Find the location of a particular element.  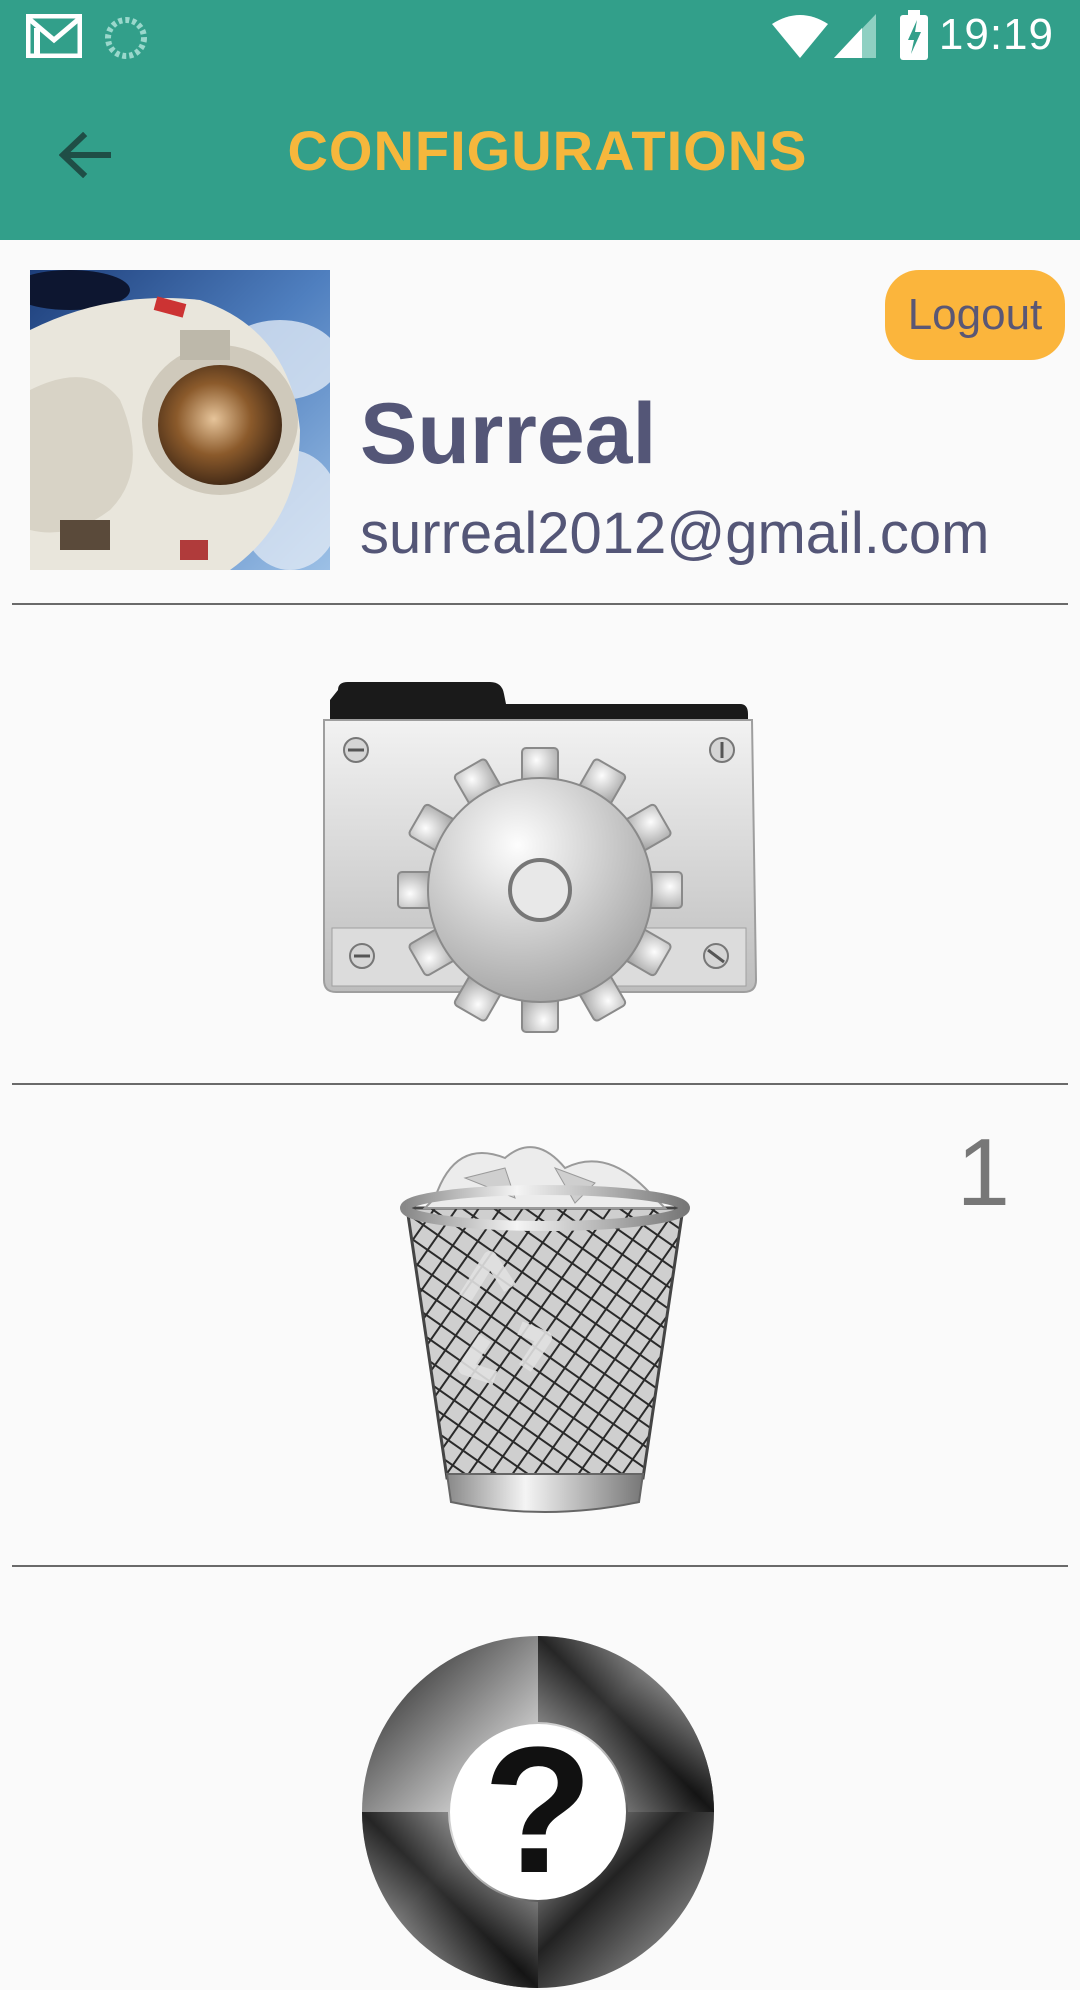

status-bar: 19:19 is located at coordinates (540, 36).